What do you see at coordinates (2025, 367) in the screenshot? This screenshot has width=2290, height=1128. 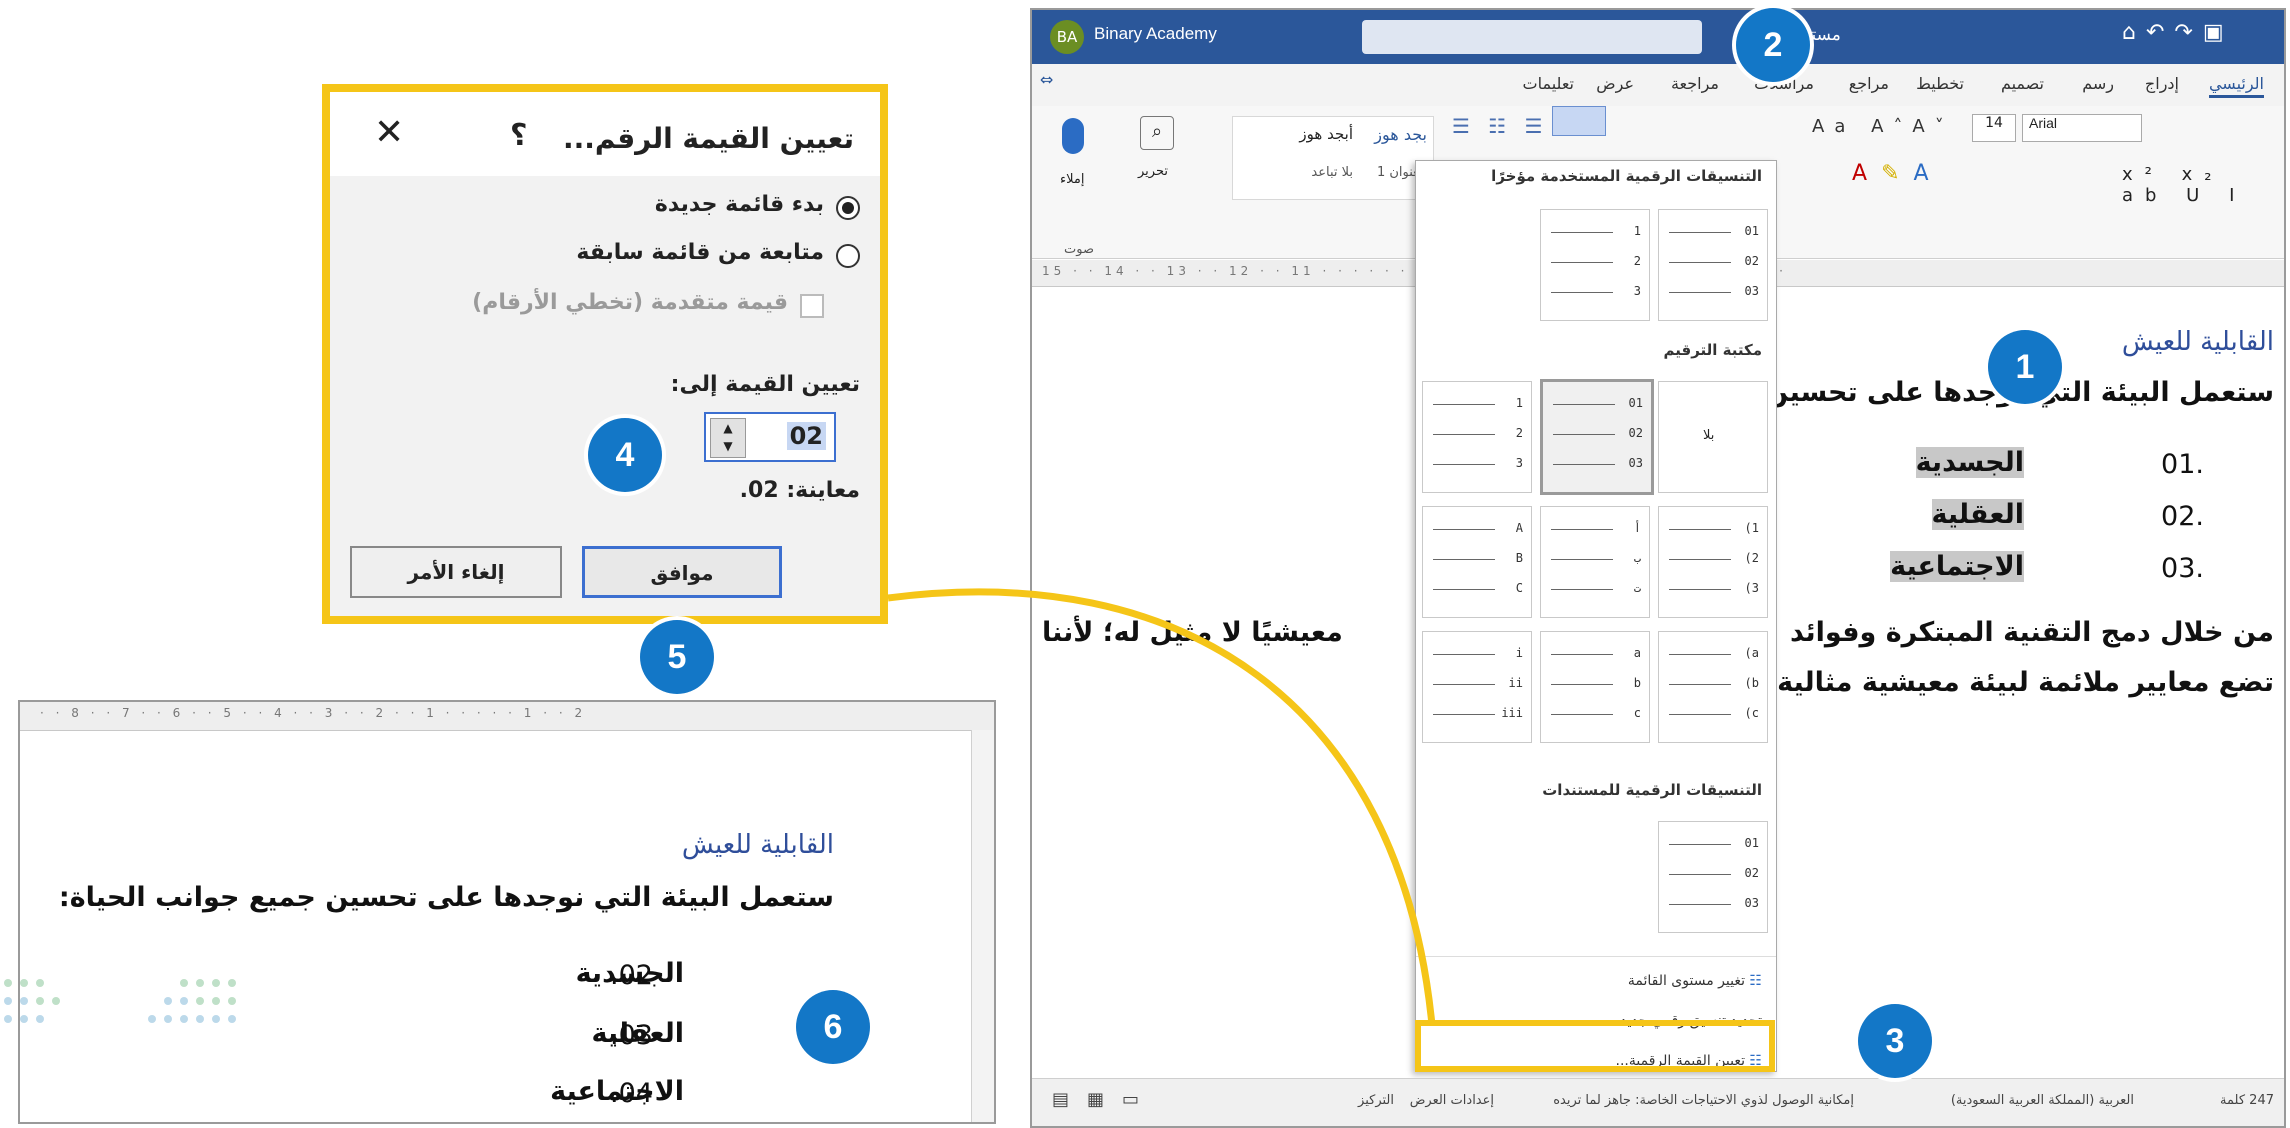 I see `callout-1: 1` at bounding box center [2025, 367].